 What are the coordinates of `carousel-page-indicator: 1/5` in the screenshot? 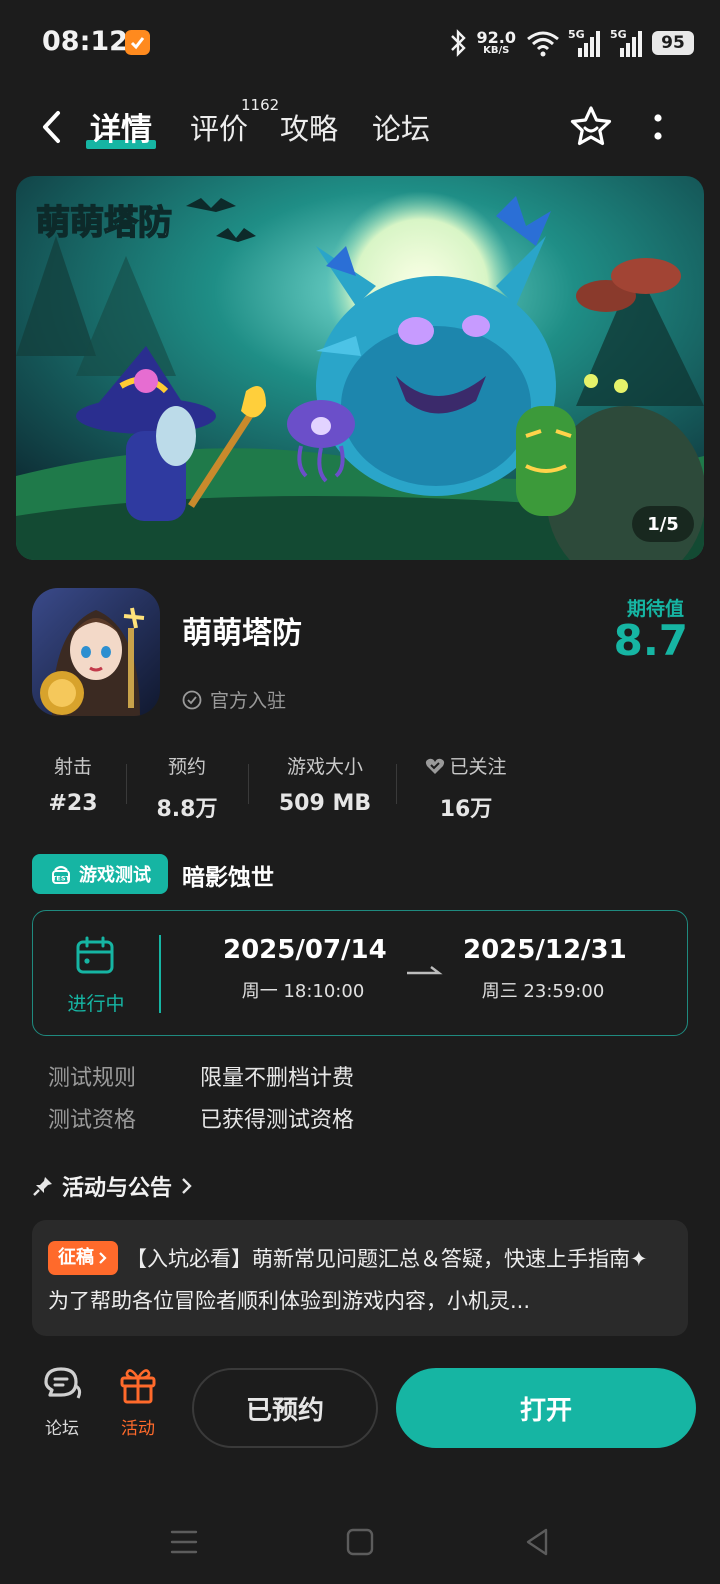 It's located at (663, 524).